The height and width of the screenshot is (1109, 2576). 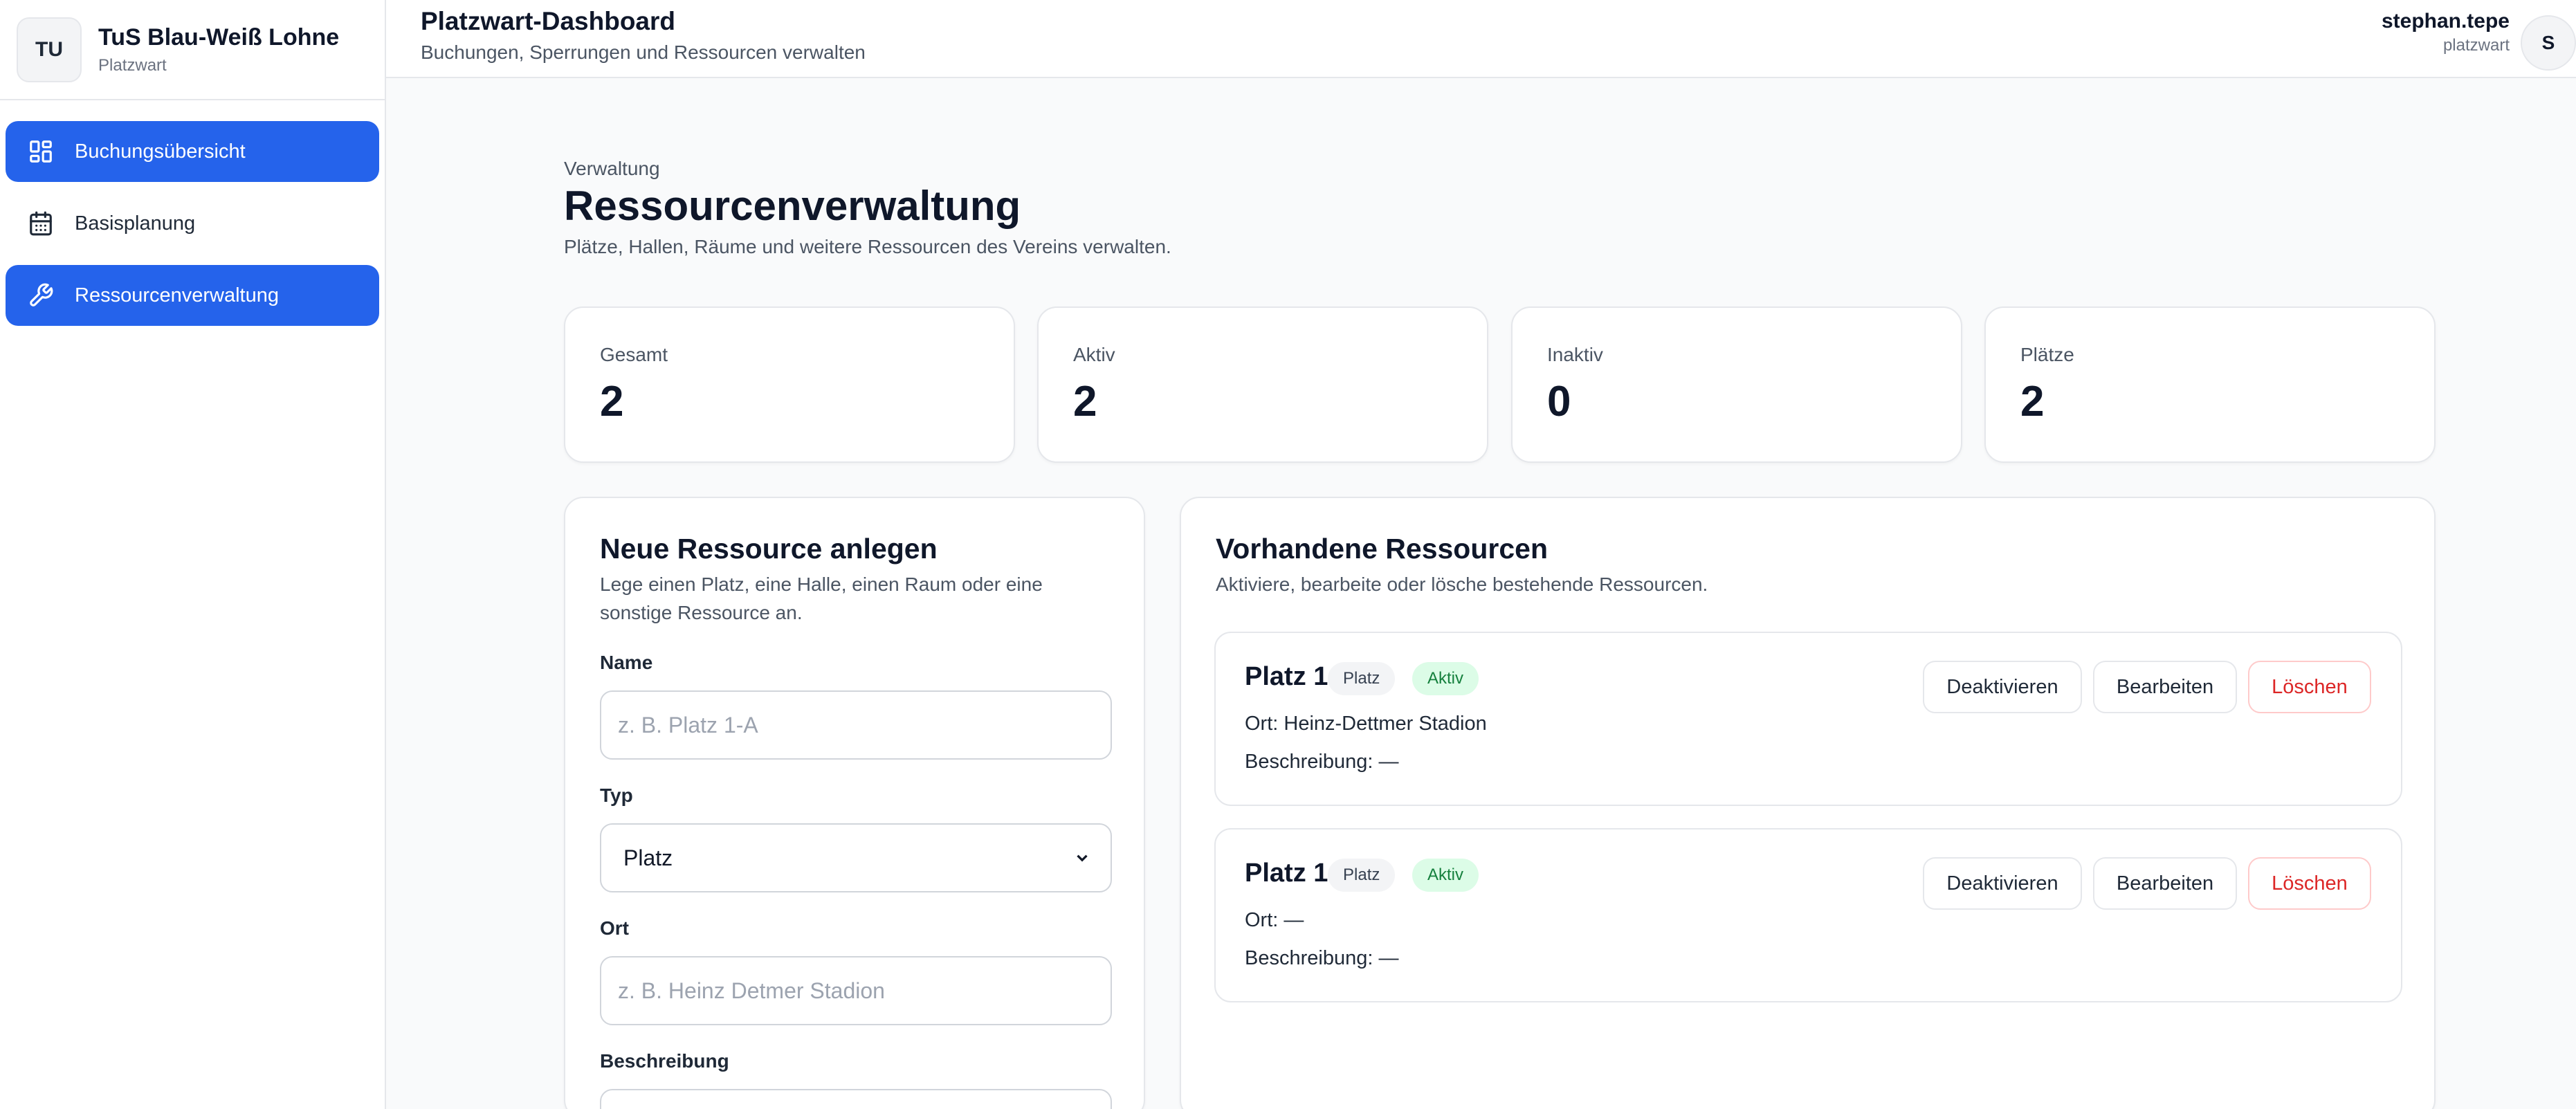 What do you see at coordinates (1083, 858) in the screenshot?
I see `chevron-down-icon` at bounding box center [1083, 858].